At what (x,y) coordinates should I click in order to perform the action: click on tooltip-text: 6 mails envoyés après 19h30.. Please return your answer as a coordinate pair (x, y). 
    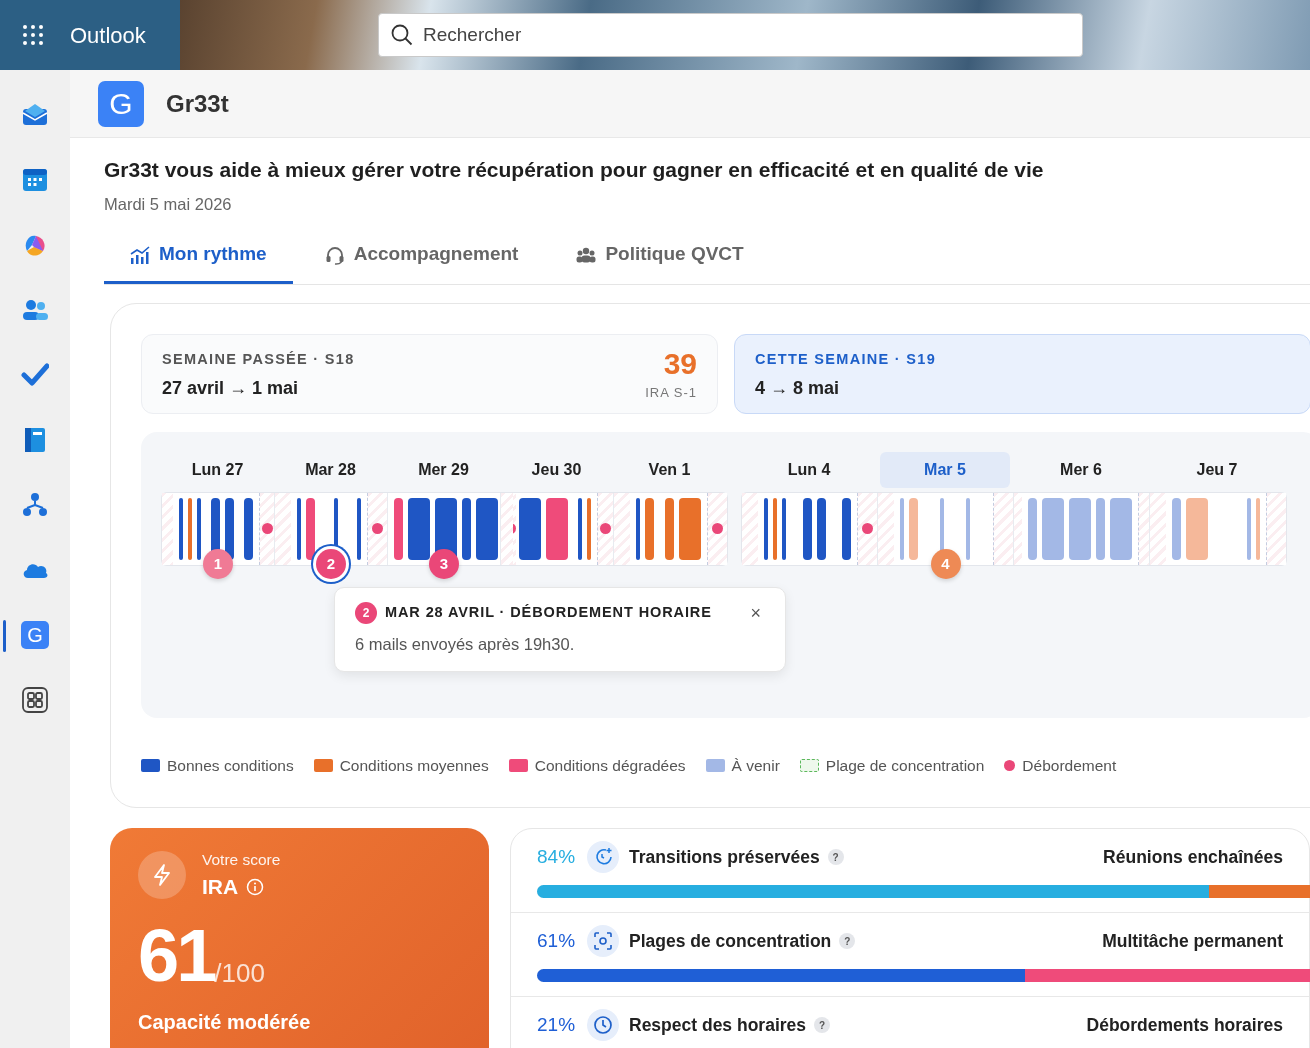
    Looking at the image, I should click on (465, 644).